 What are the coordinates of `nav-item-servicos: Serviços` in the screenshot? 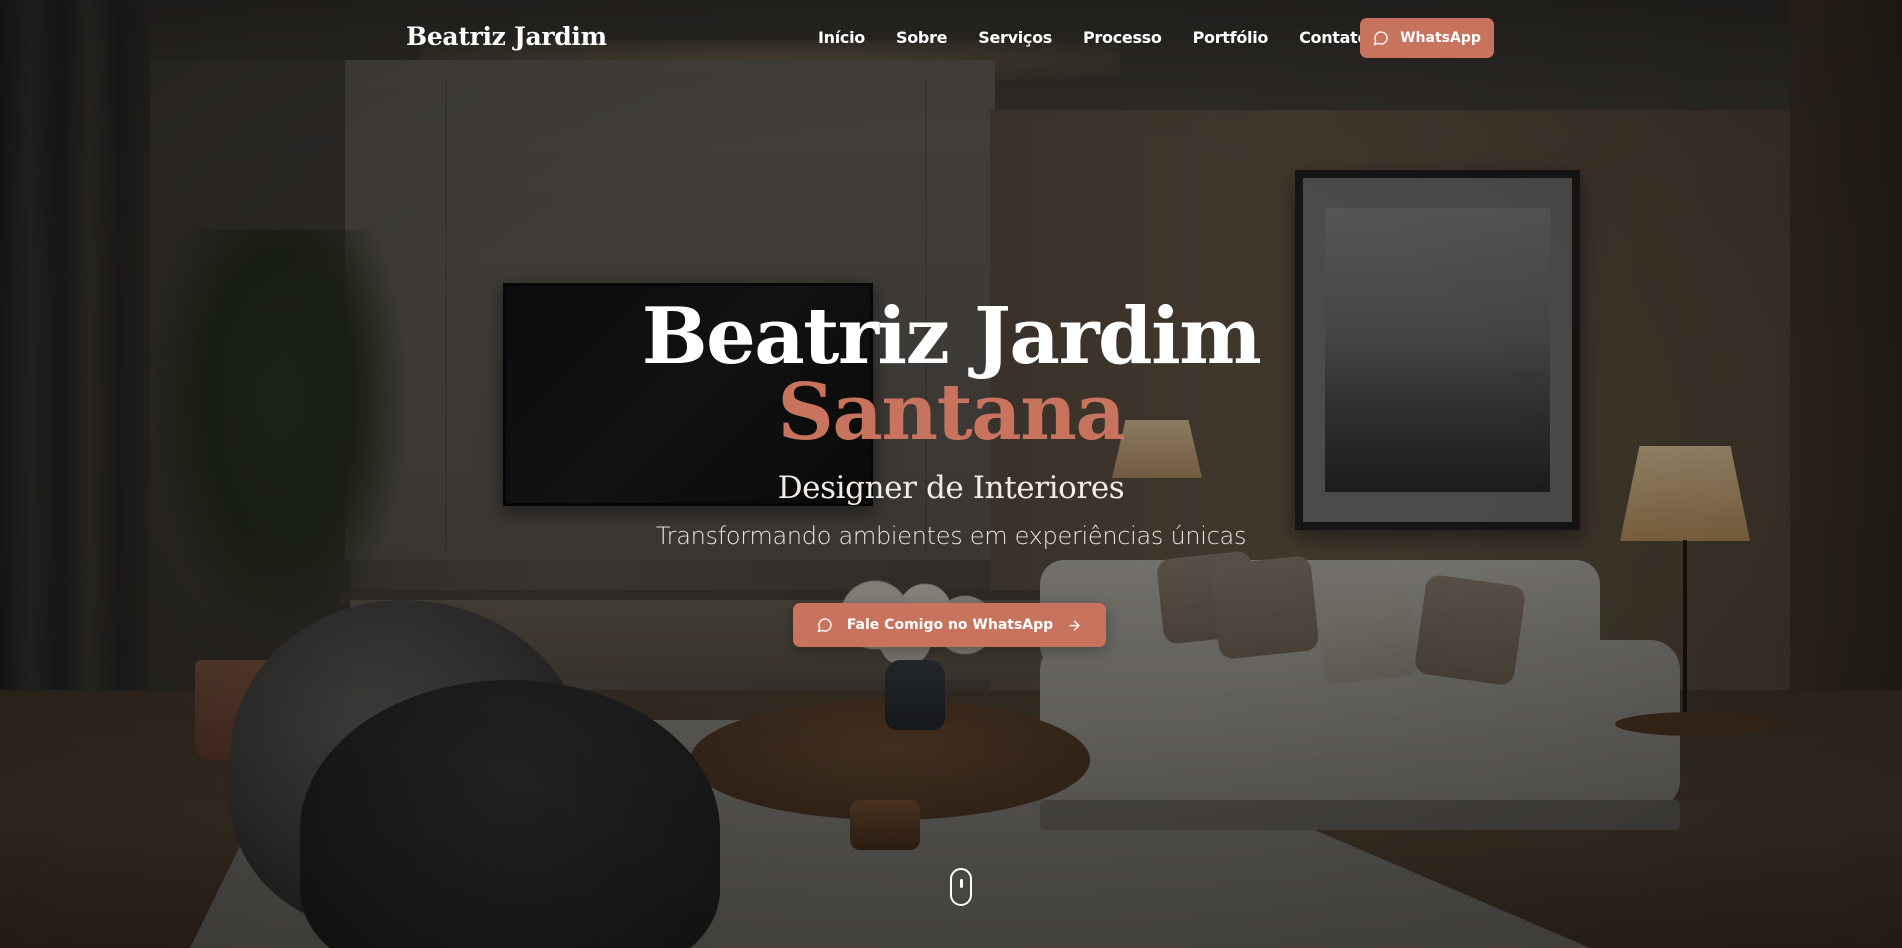 It's located at (1015, 37).